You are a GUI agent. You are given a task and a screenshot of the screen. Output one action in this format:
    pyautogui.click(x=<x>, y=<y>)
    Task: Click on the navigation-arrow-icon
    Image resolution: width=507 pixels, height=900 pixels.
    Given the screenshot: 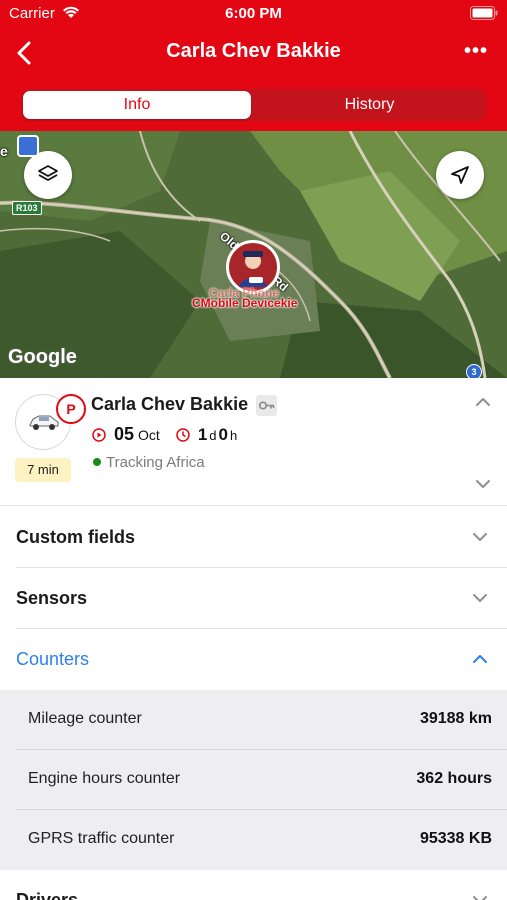 What is the action you would take?
    pyautogui.click(x=460, y=175)
    